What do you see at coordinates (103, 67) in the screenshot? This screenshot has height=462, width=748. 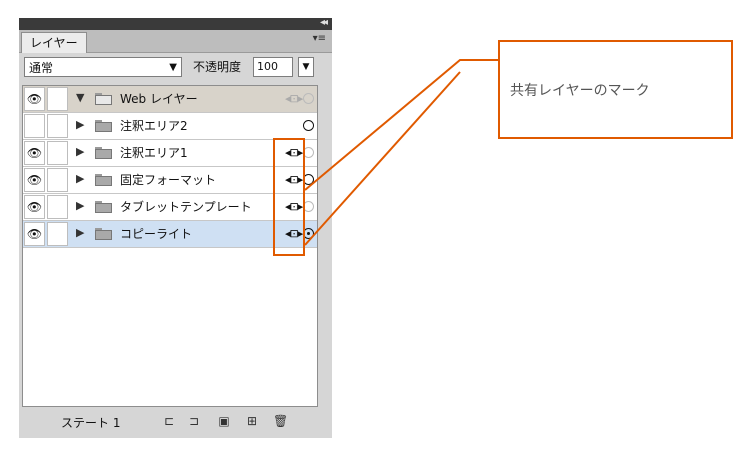 I see `blend-mode-select: 通常 ▼` at bounding box center [103, 67].